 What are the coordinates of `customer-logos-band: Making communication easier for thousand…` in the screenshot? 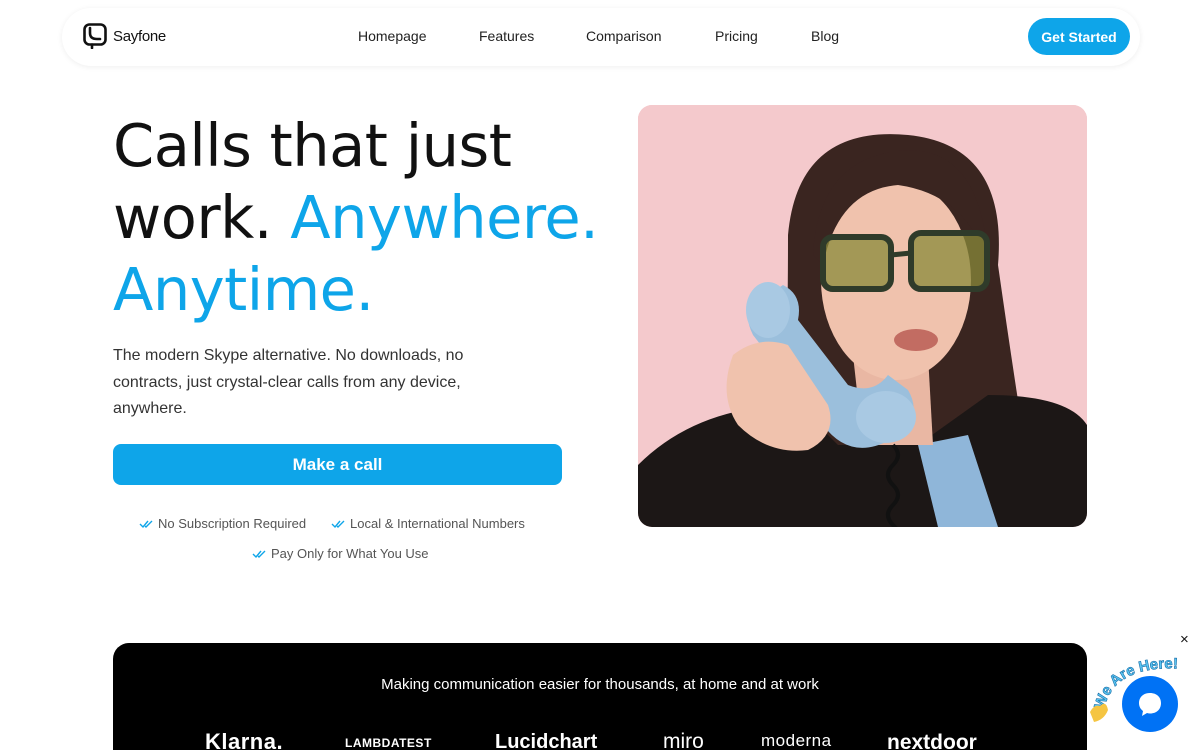 It's located at (600, 696).